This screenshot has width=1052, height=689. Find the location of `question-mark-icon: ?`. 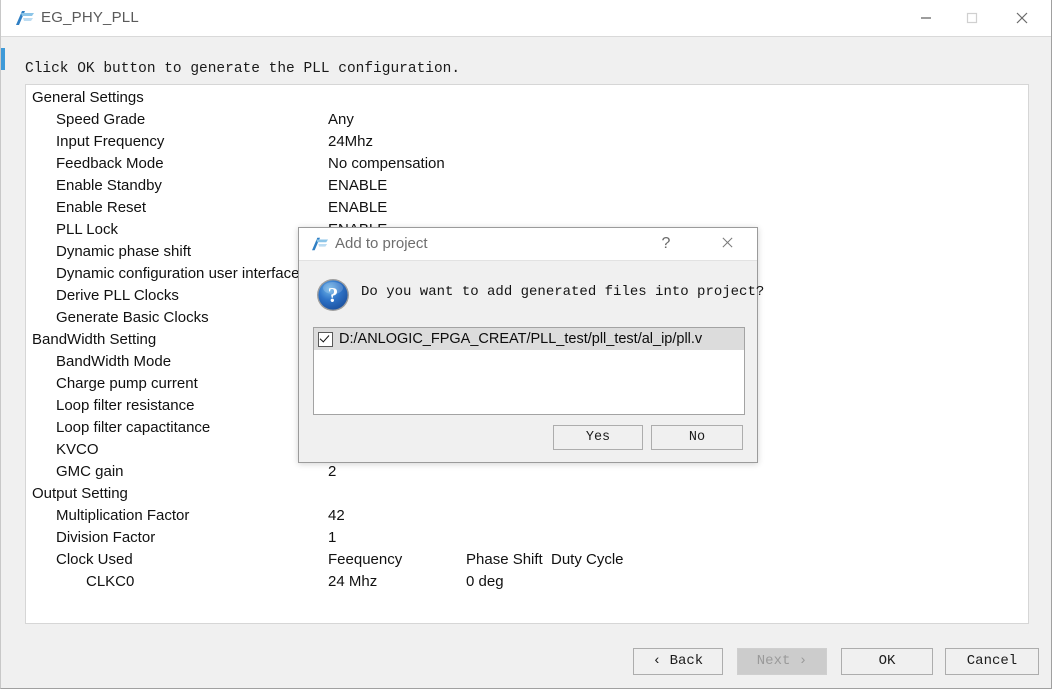

question-mark-icon: ? is located at coordinates (333, 295).